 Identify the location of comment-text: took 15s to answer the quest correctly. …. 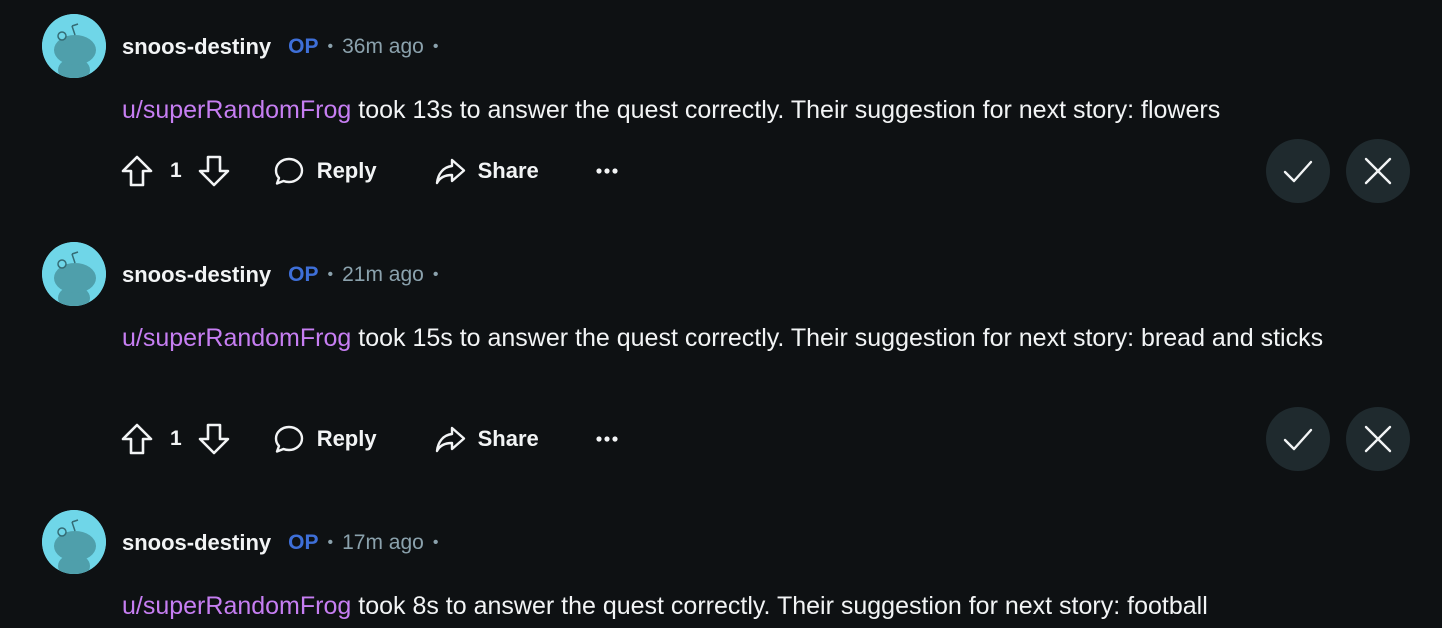
(837, 338).